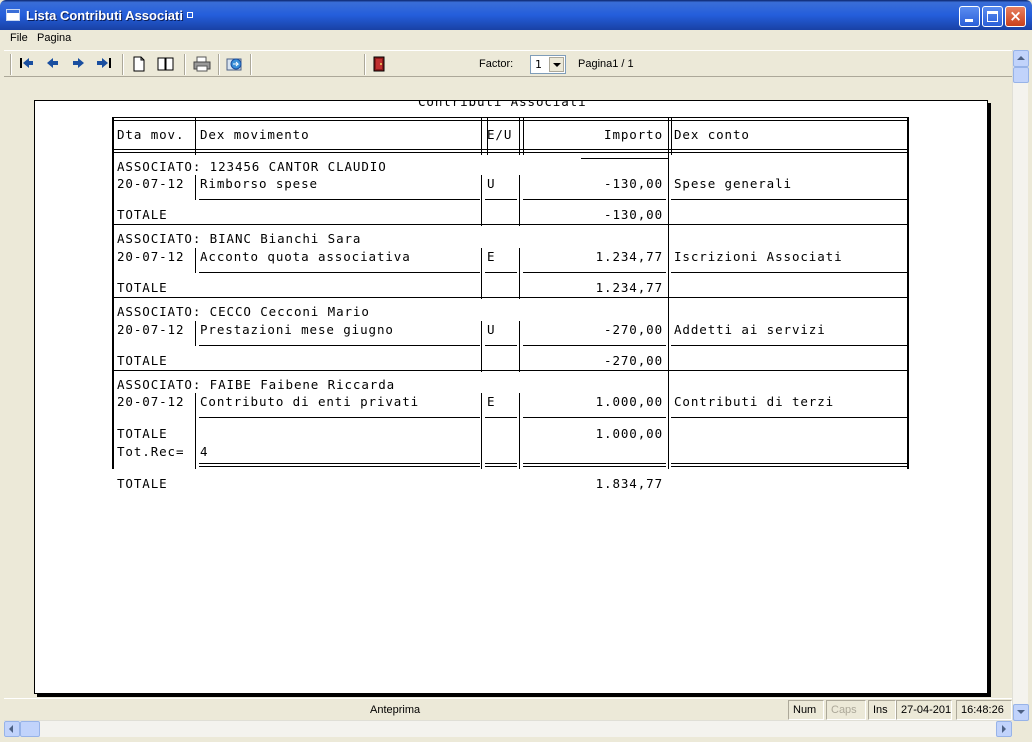 Image resolution: width=1032 pixels, height=742 pixels. What do you see at coordinates (1021, 58) in the screenshot?
I see `scroll-up-icon` at bounding box center [1021, 58].